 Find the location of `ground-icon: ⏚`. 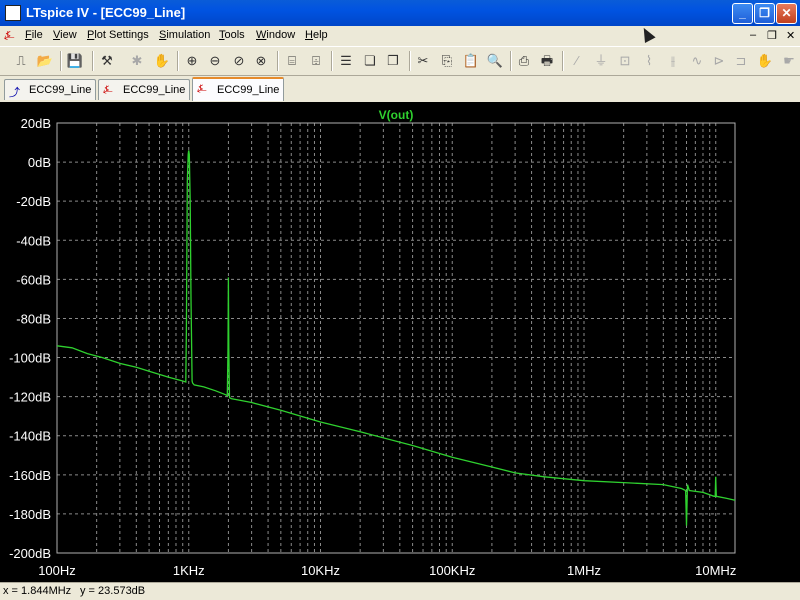

ground-icon: ⏚ is located at coordinates (601, 61).